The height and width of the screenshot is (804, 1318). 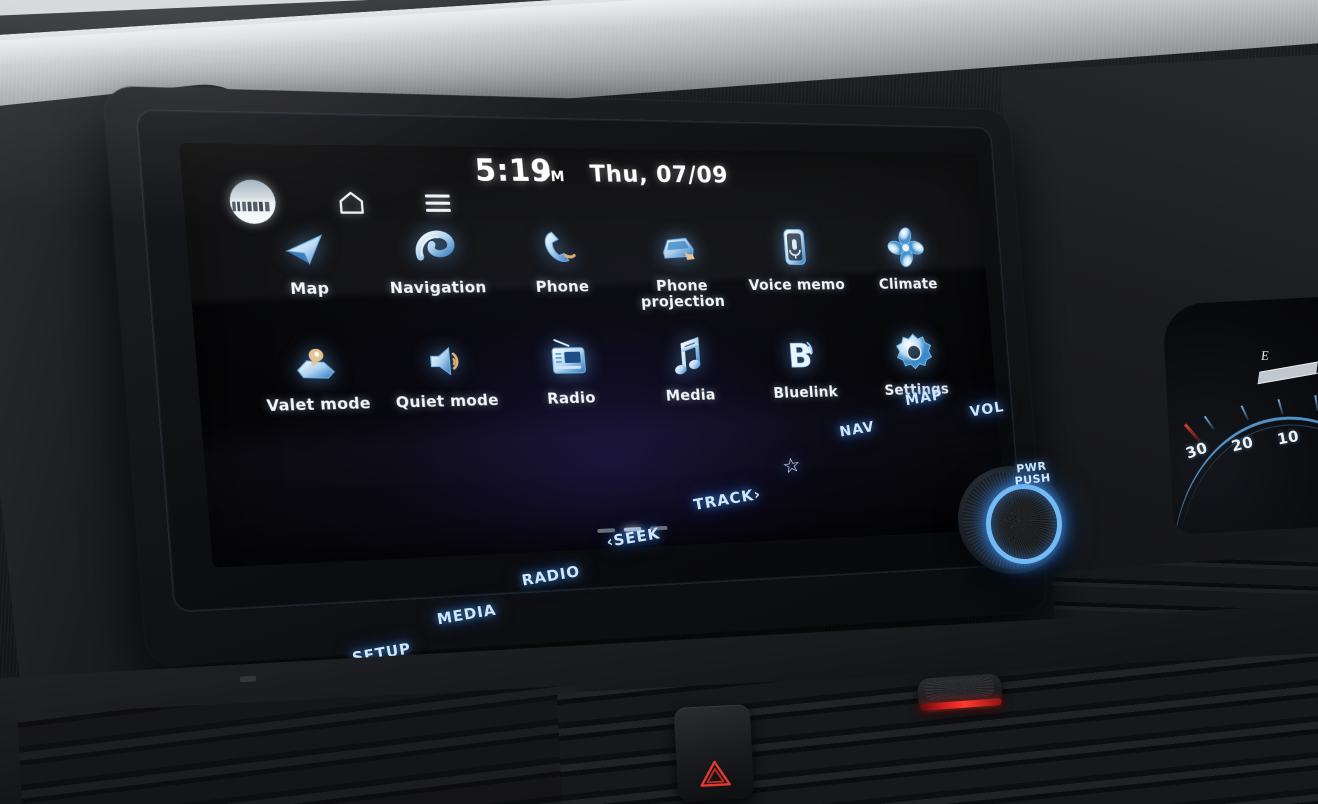 I want to click on app-phone-projection: Phone projection, so click(x=680, y=266).